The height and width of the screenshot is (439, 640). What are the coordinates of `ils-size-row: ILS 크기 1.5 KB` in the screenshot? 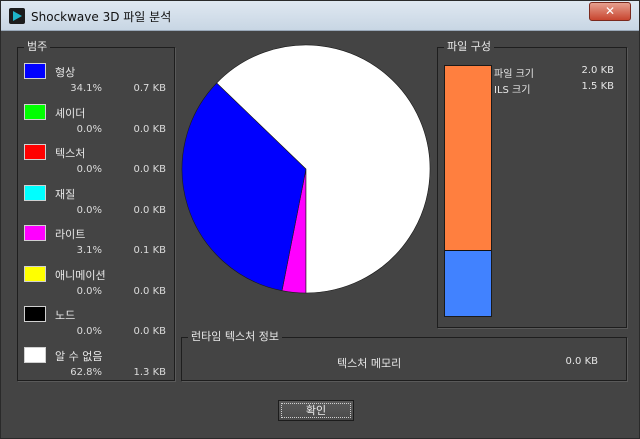 It's located at (554, 88).